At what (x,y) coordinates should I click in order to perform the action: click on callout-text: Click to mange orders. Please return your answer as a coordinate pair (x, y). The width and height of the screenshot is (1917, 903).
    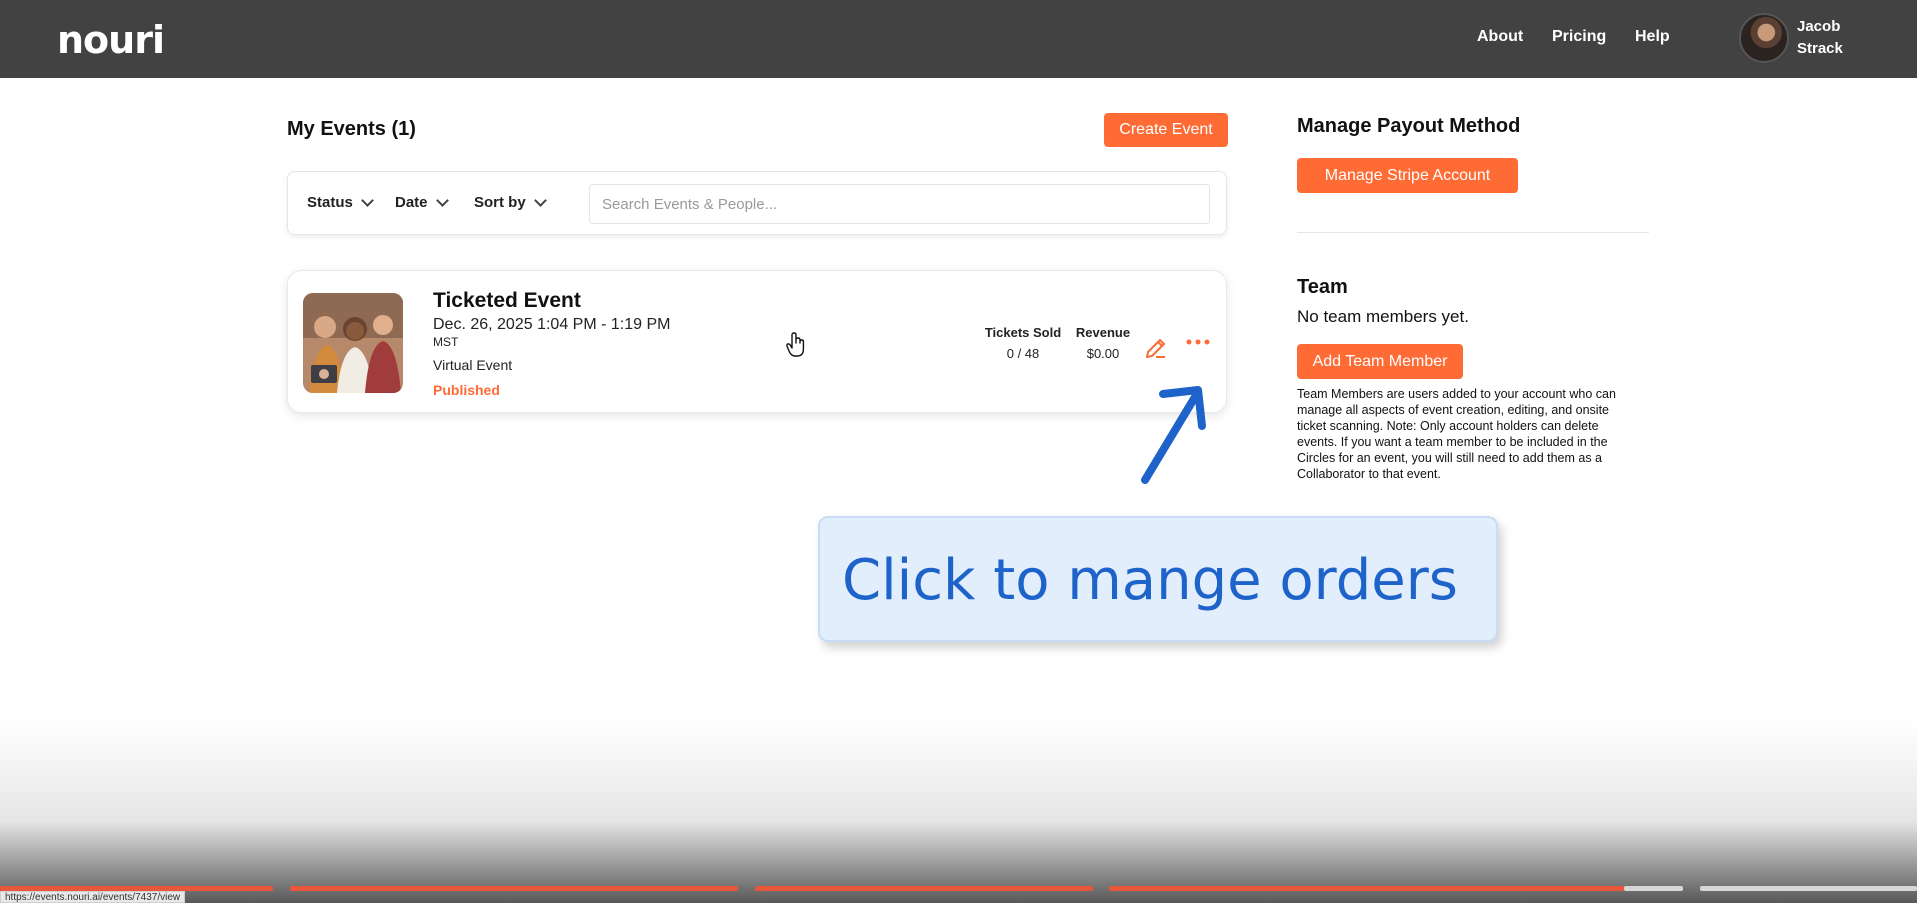
    Looking at the image, I should click on (1150, 580).